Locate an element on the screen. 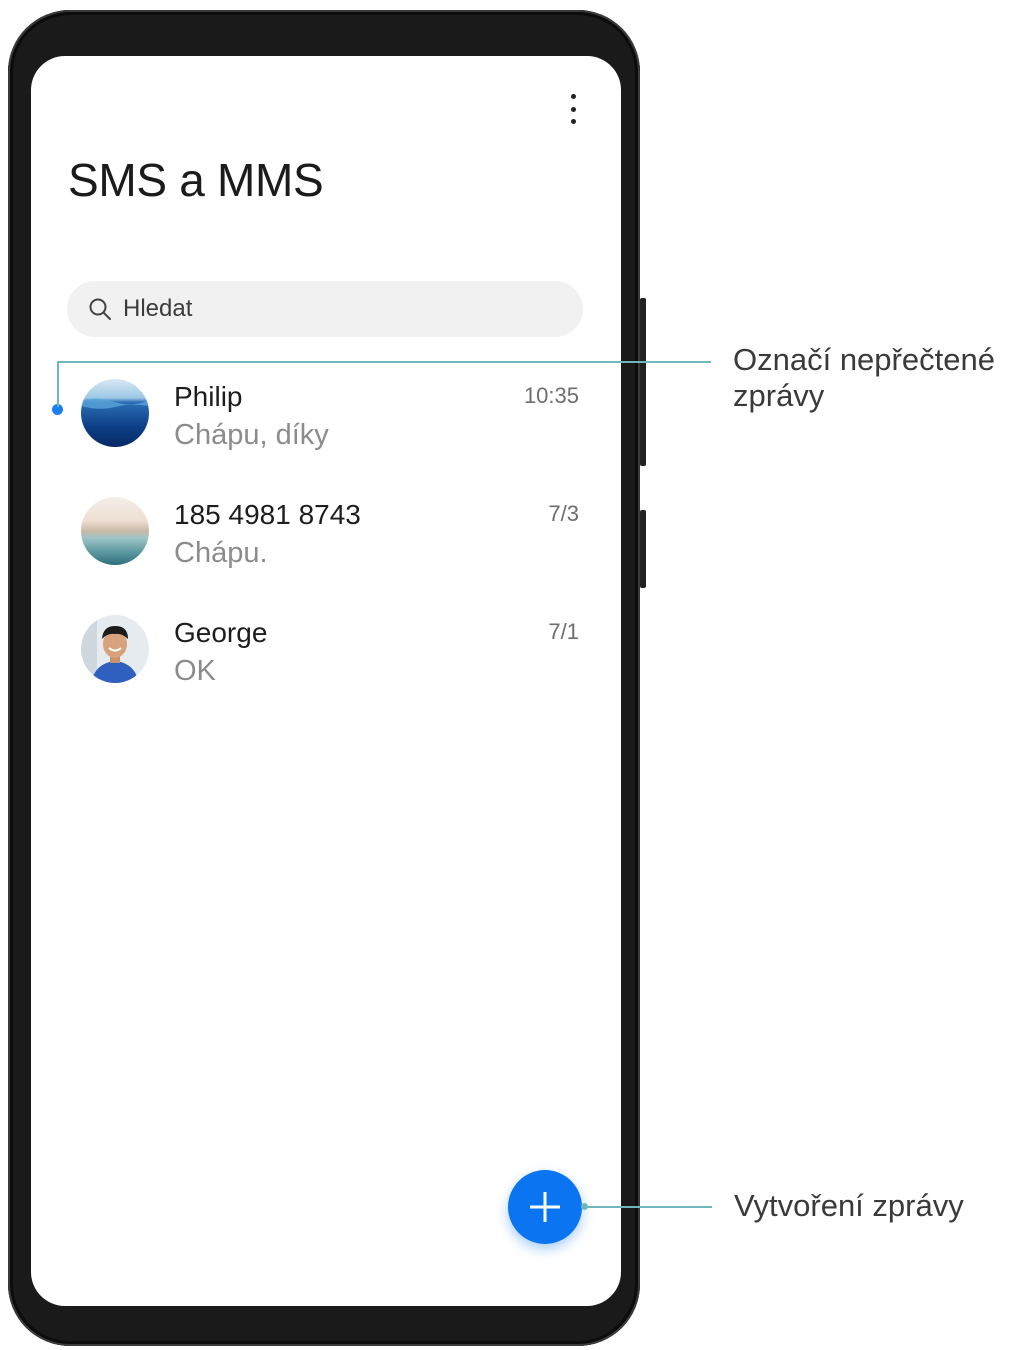 The width and height of the screenshot is (1017, 1350). ocean-photo-icon is located at coordinates (115, 413).